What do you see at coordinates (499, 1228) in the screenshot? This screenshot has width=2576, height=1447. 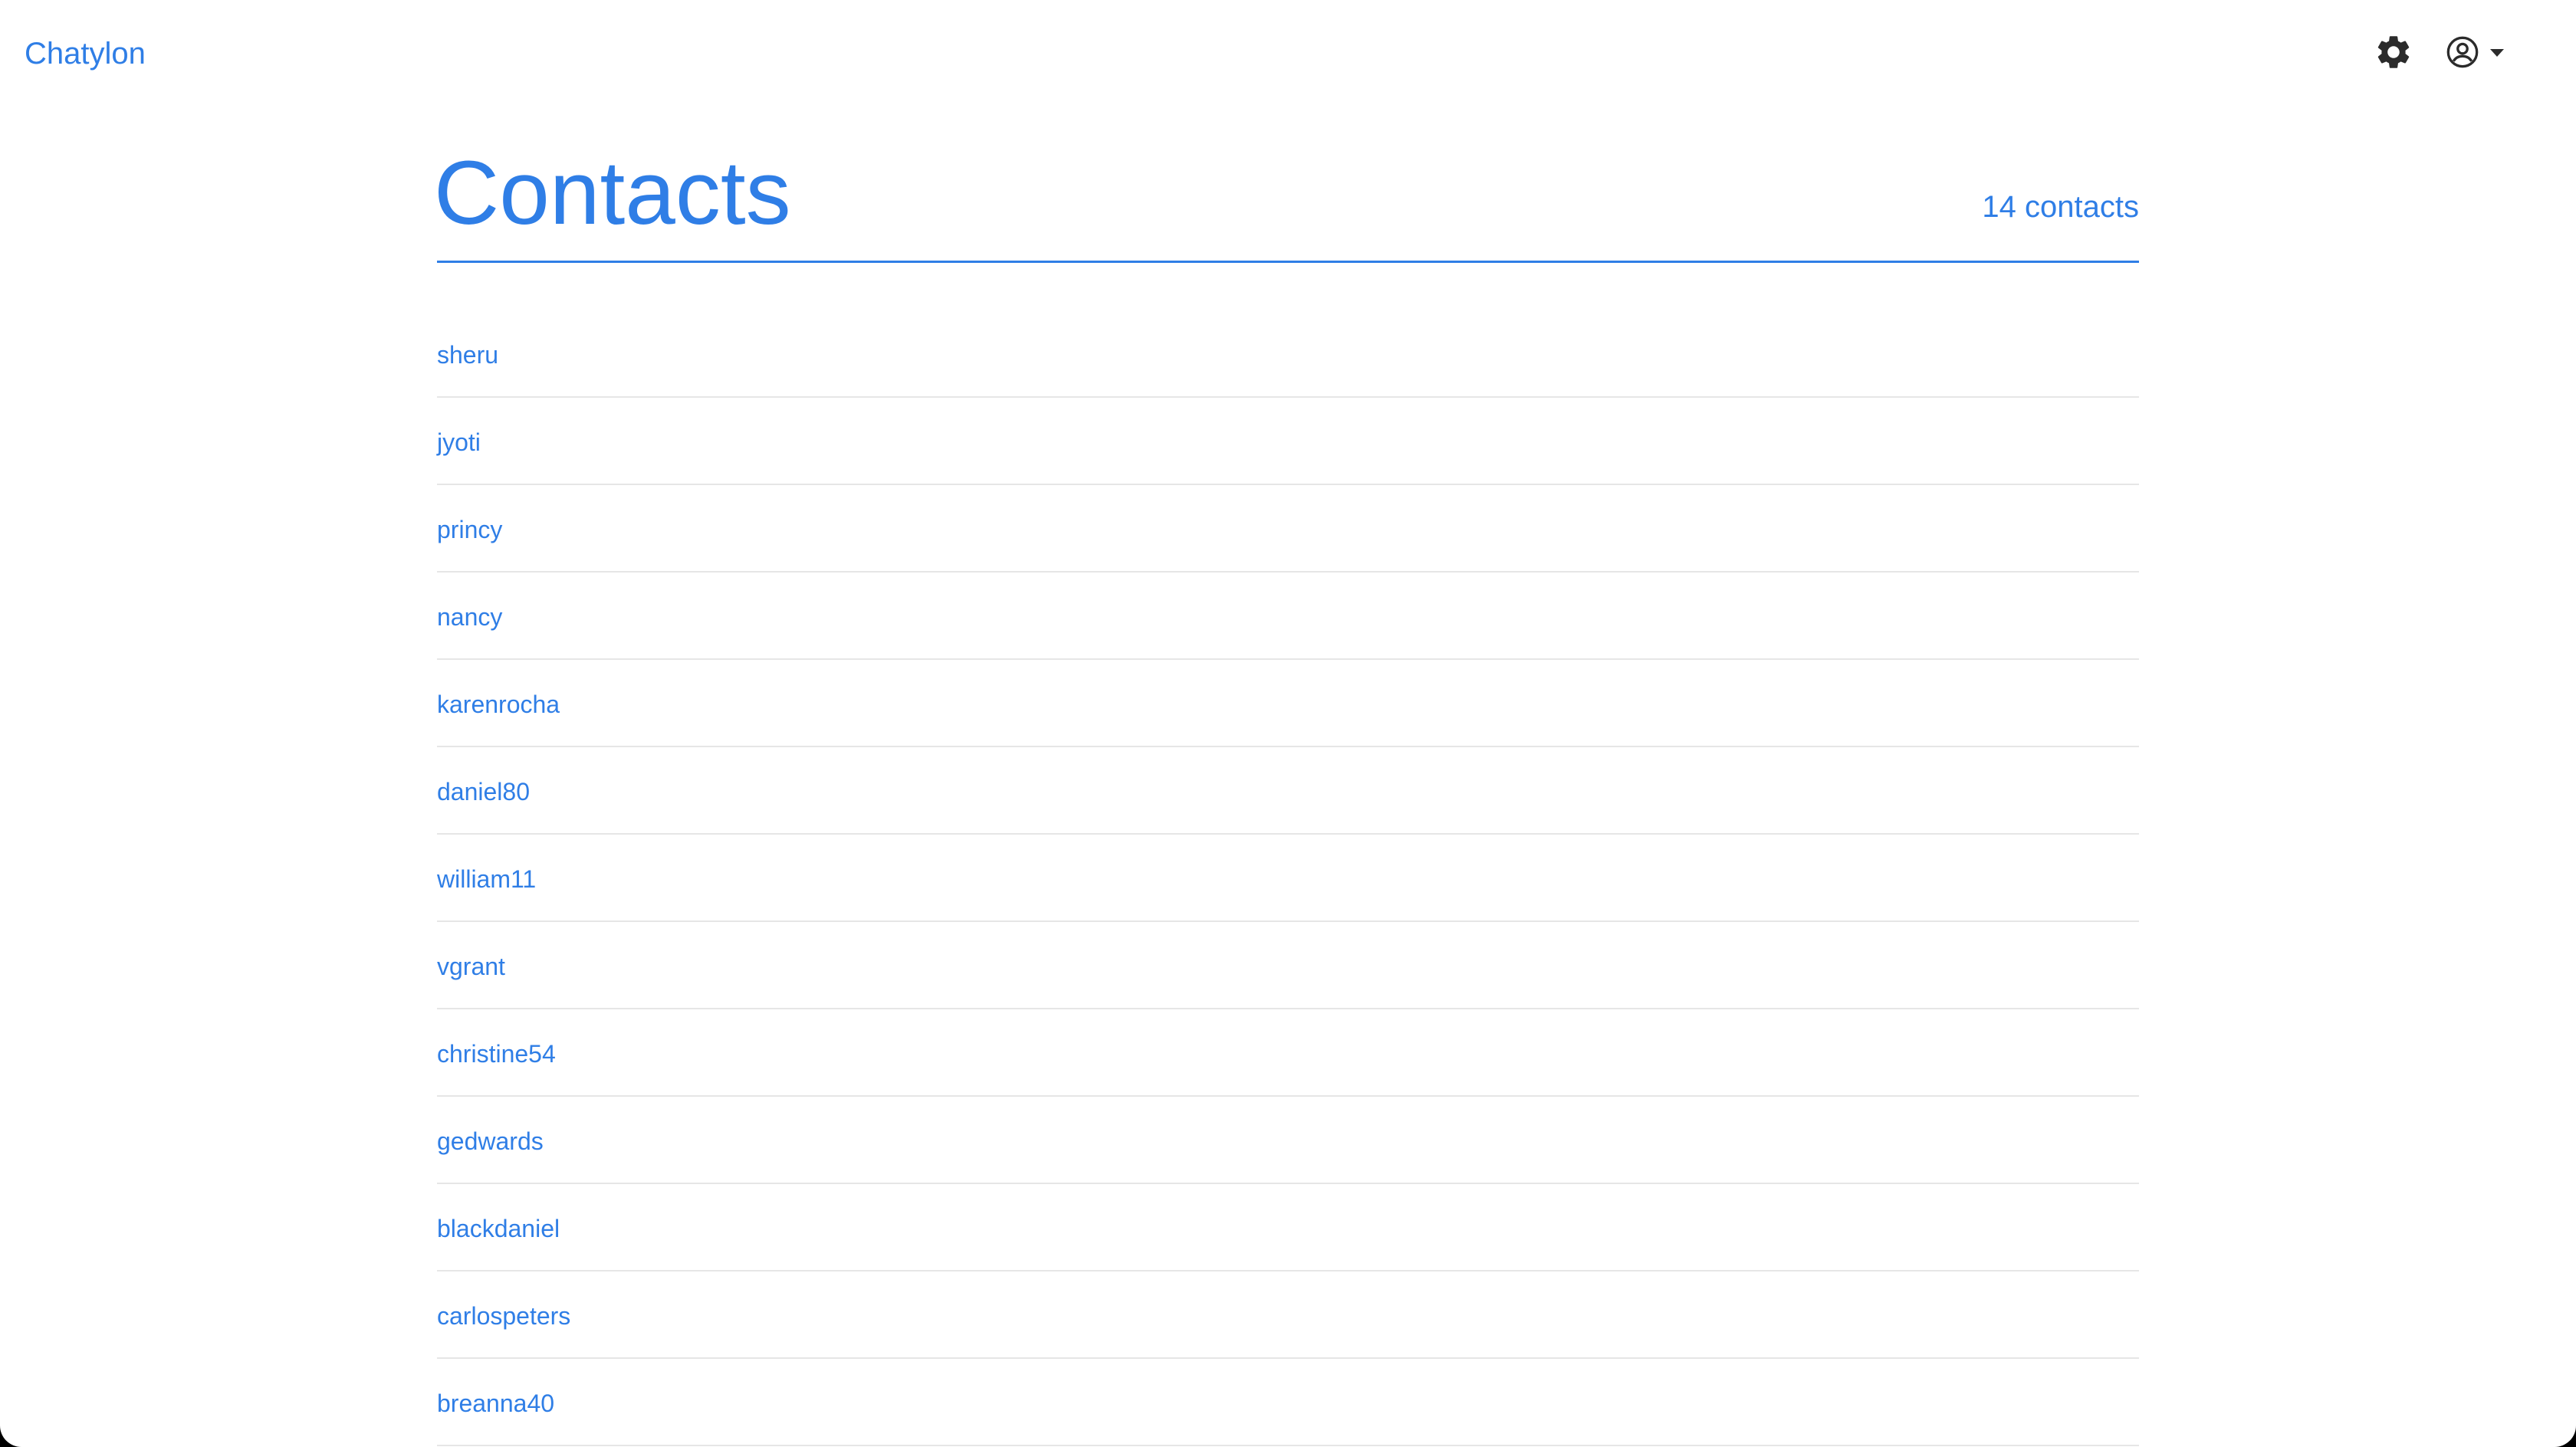 I see `contact-link: blackdaniel` at bounding box center [499, 1228].